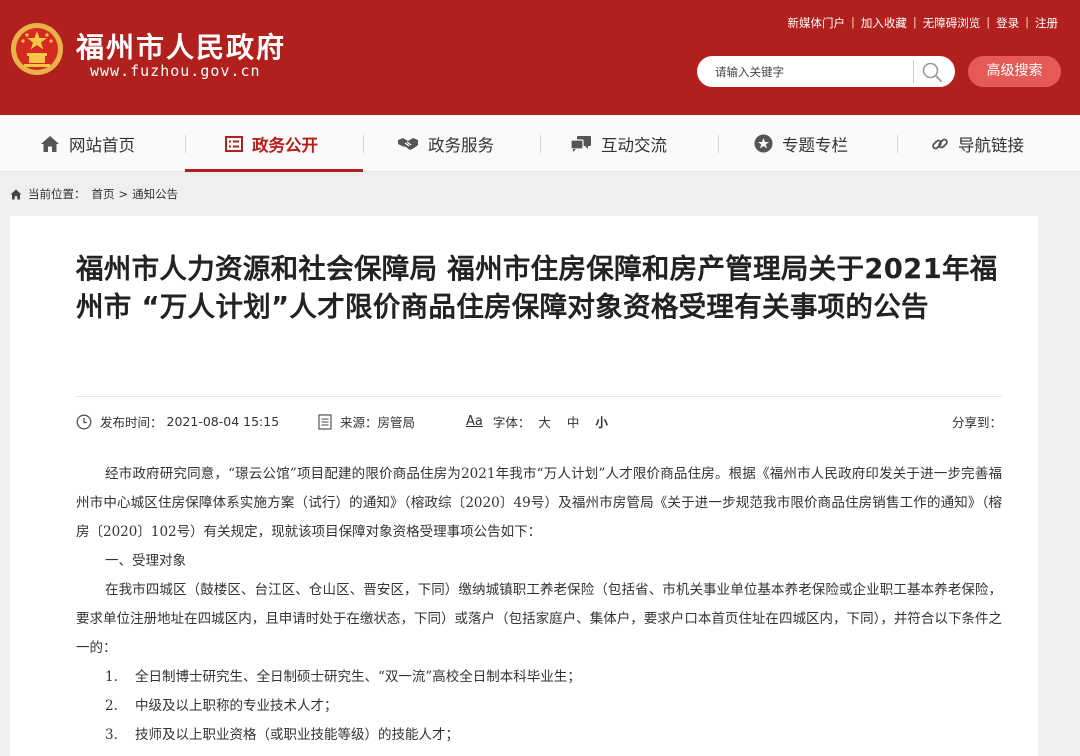  I want to click on breadcrumb-home: 首页, so click(103, 194).